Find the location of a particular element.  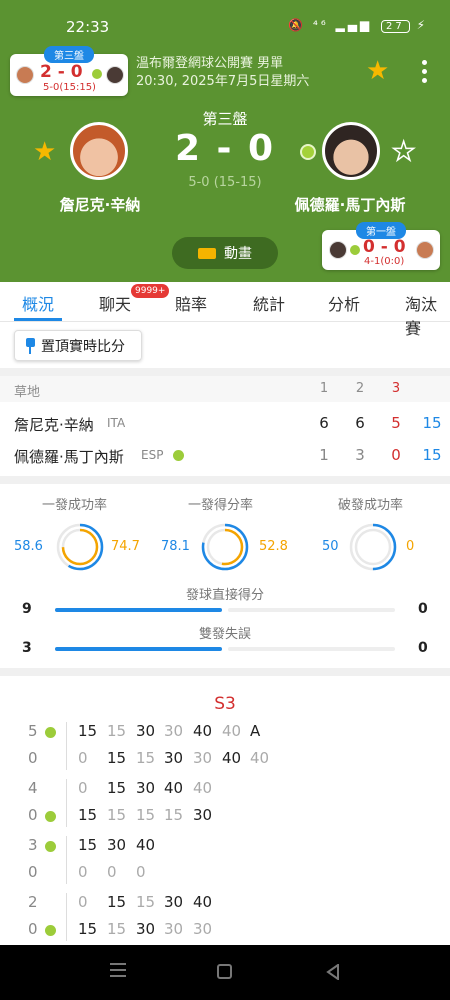

mini-card-set-label: 第三盤 is located at coordinates (69, 54).